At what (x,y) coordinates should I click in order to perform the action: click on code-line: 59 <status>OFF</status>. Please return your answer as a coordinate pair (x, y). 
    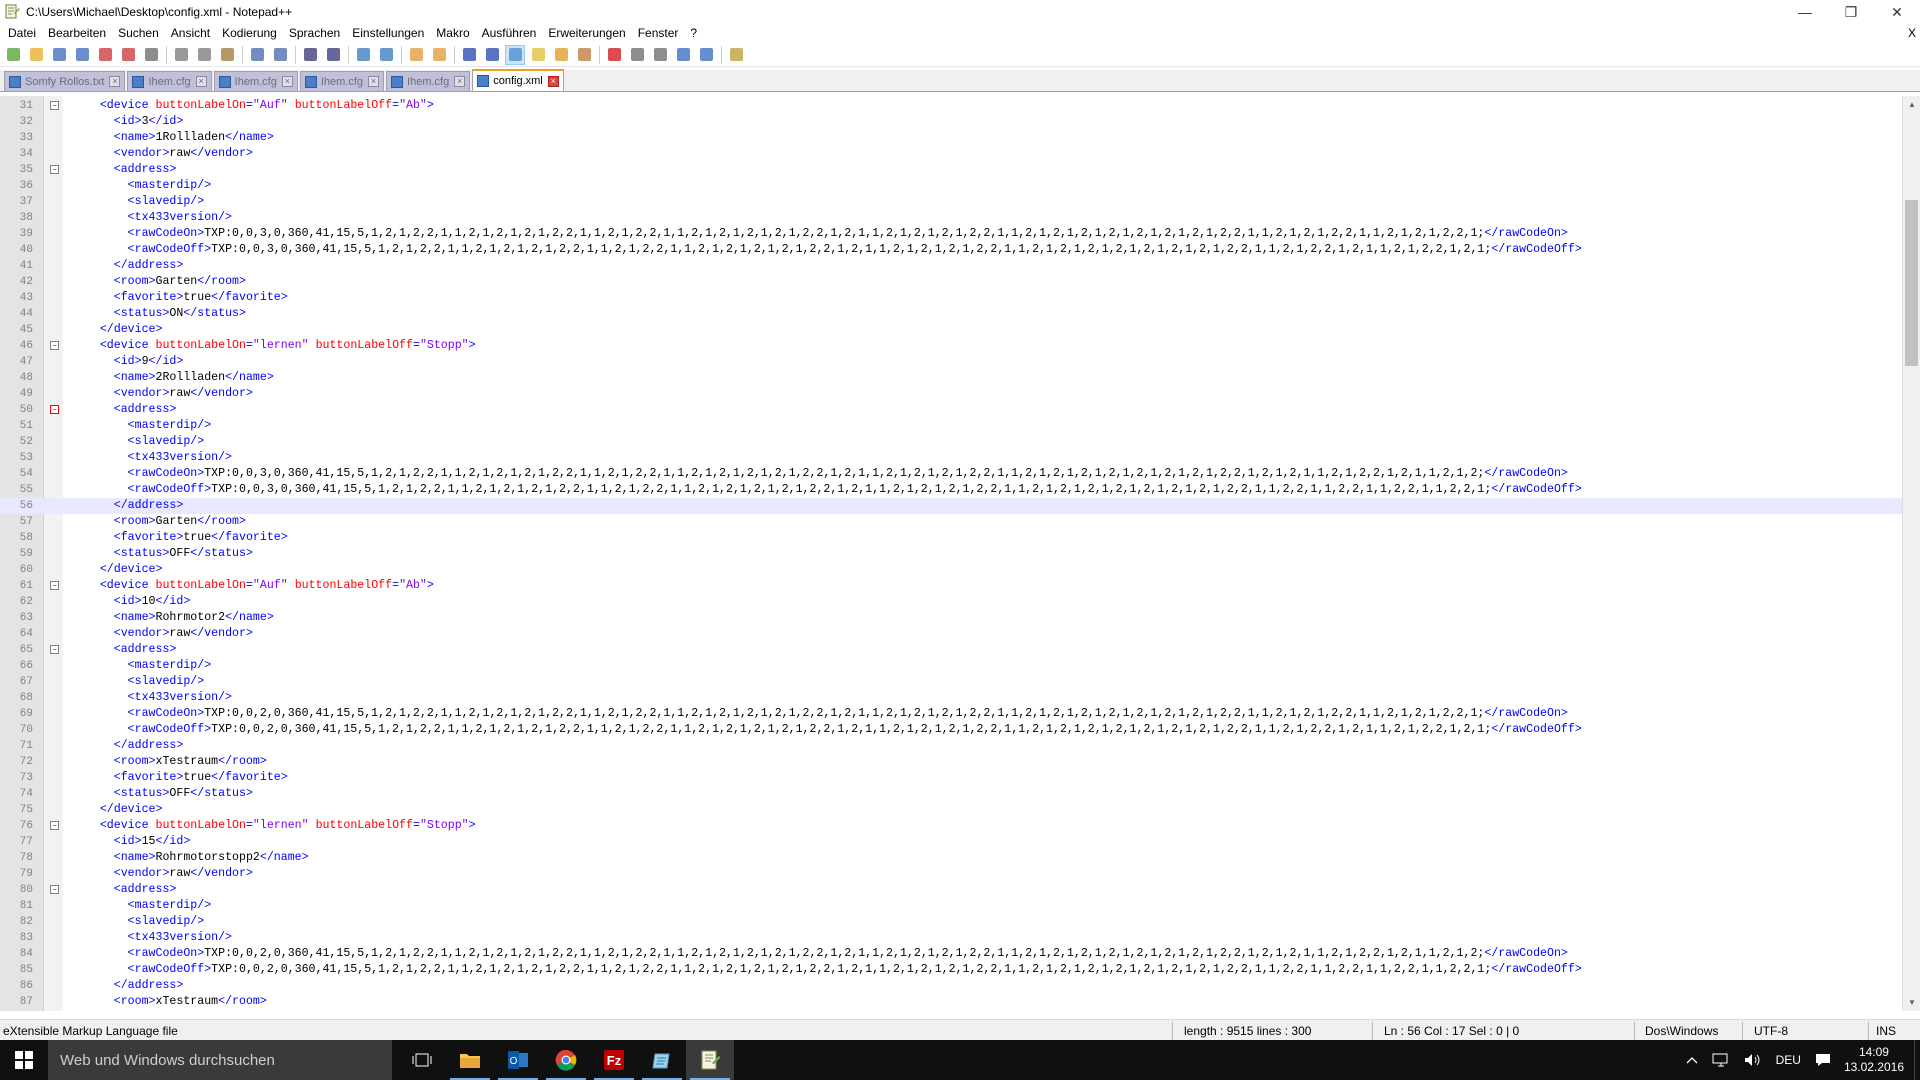
    Looking at the image, I should click on (951, 554).